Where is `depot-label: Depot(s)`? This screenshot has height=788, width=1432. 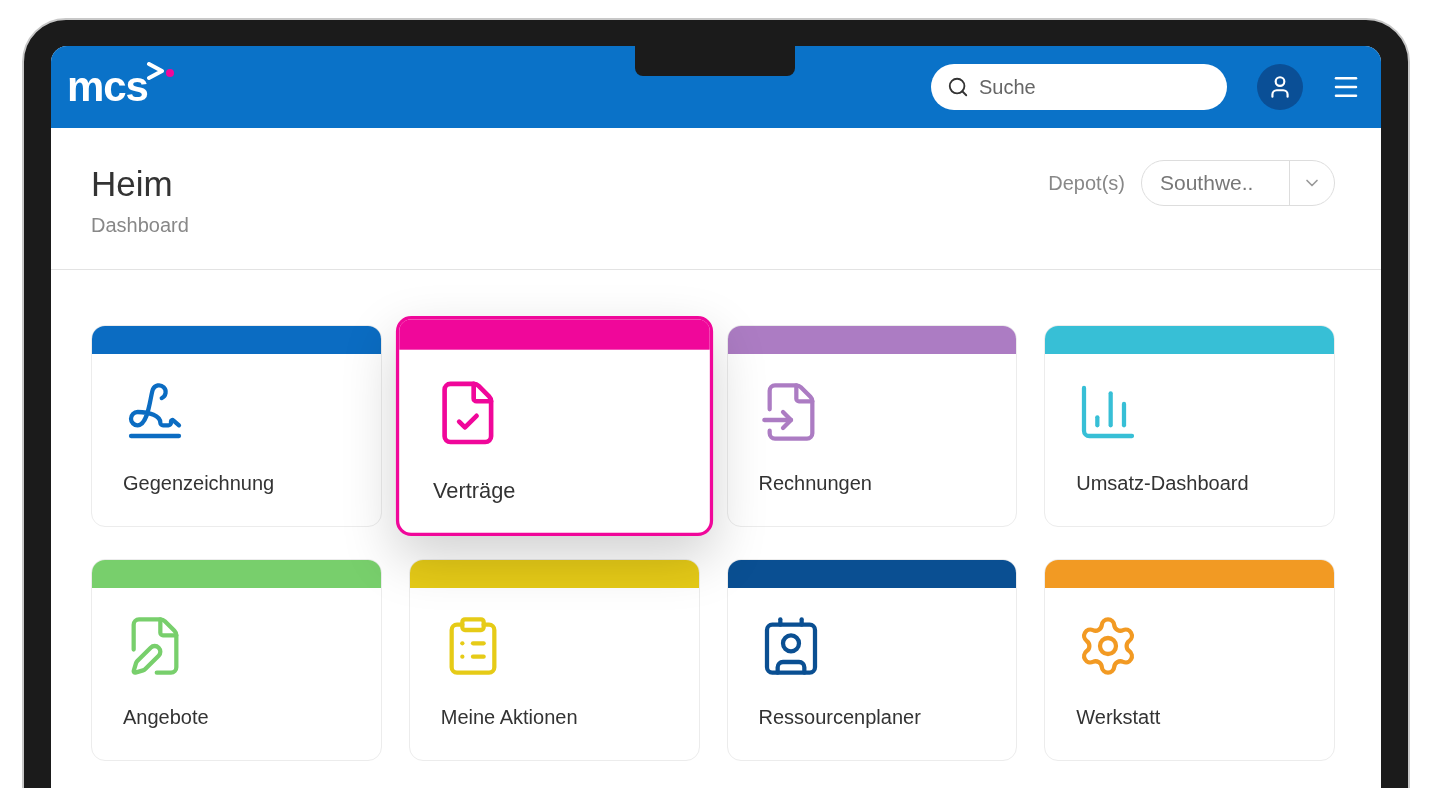 depot-label: Depot(s) is located at coordinates (1086, 183).